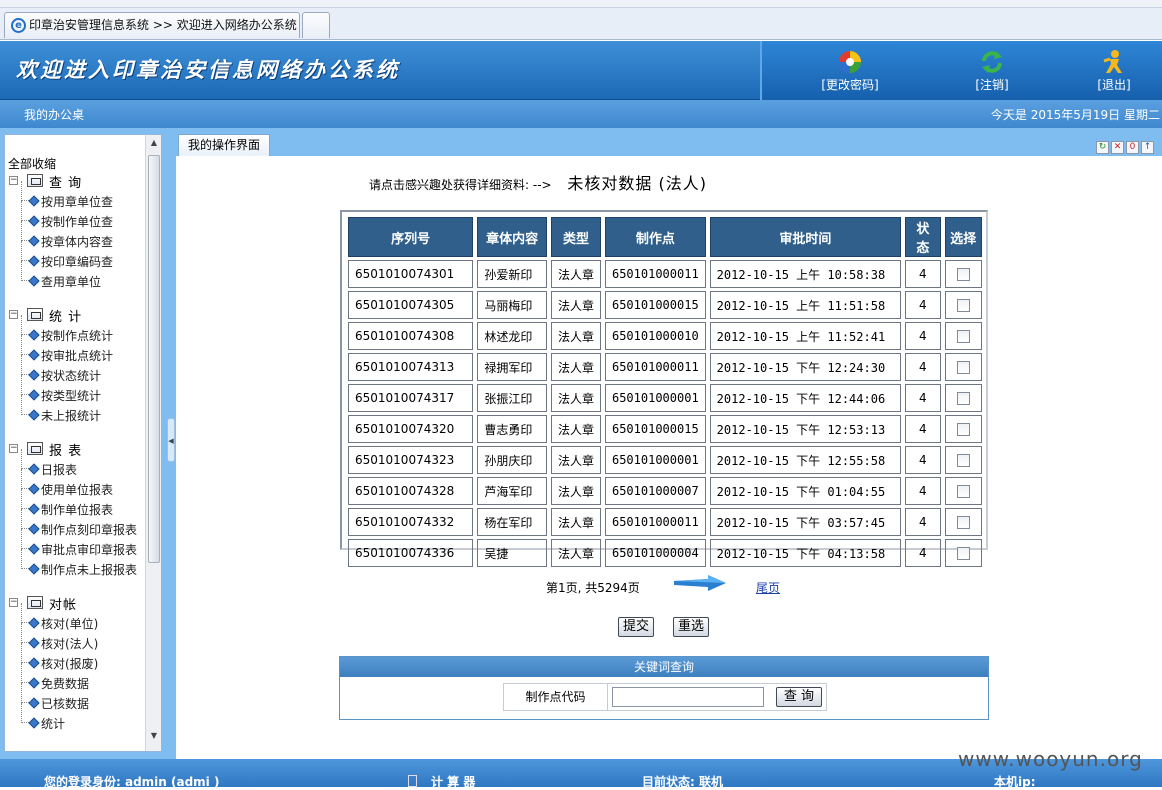  I want to click on change-password-button: [更改密码], so click(850, 71).